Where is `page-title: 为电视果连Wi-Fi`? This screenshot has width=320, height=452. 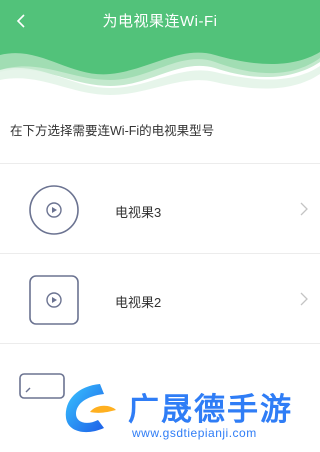
page-title: 为电视果连Wi-Fi is located at coordinates (160, 21).